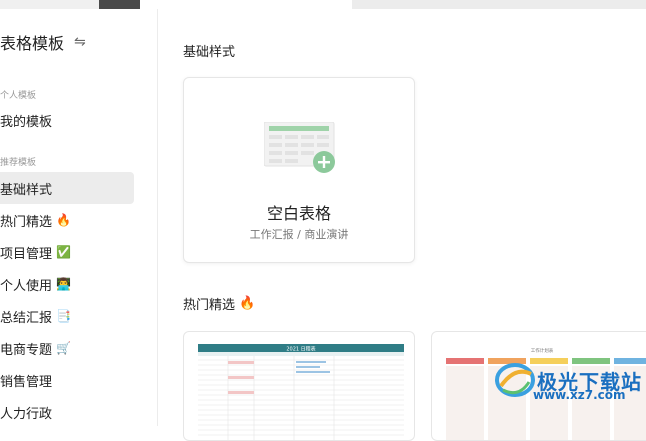 The image size is (646, 441). What do you see at coordinates (63, 284) in the screenshot?
I see `person-computer-icon: 👨‍💻` at bounding box center [63, 284].